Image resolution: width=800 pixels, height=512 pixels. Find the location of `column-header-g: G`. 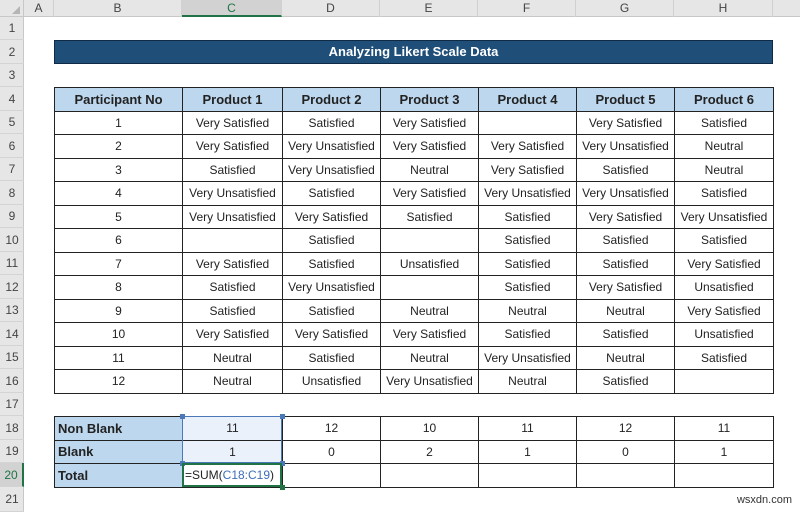

column-header-g: G is located at coordinates (625, 8).